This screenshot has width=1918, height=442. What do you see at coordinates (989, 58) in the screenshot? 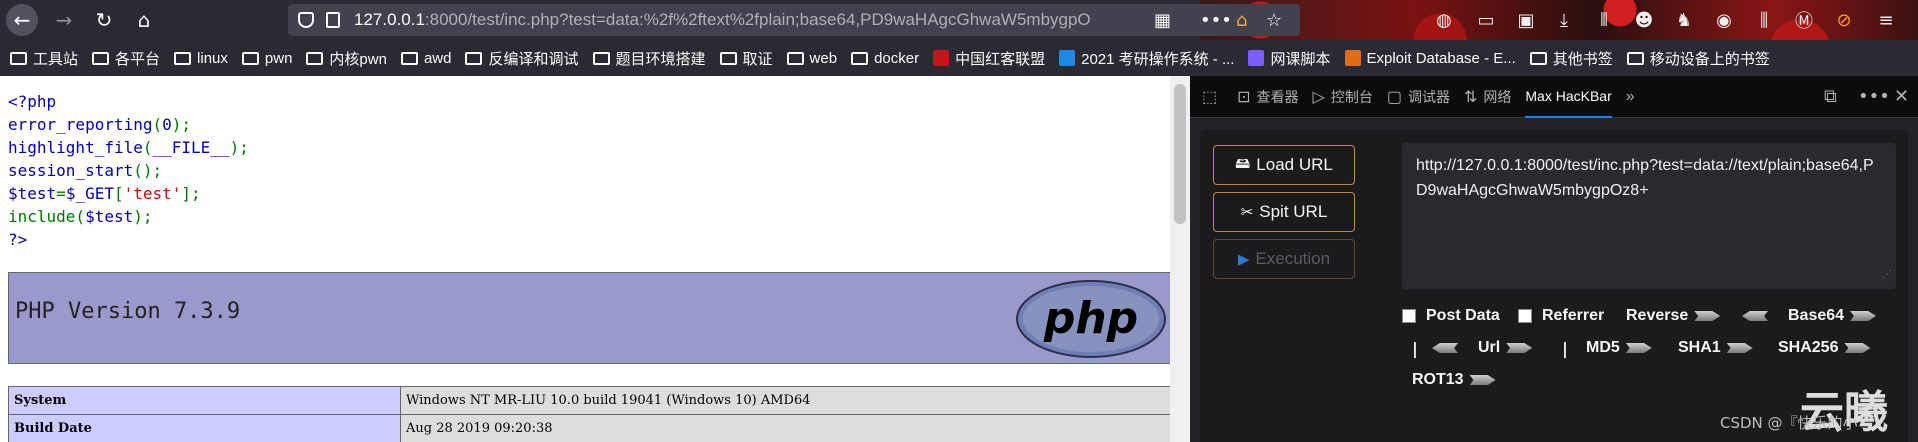
I see `bookmark-item: 中国红客联盟` at bounding box center [989, 58].